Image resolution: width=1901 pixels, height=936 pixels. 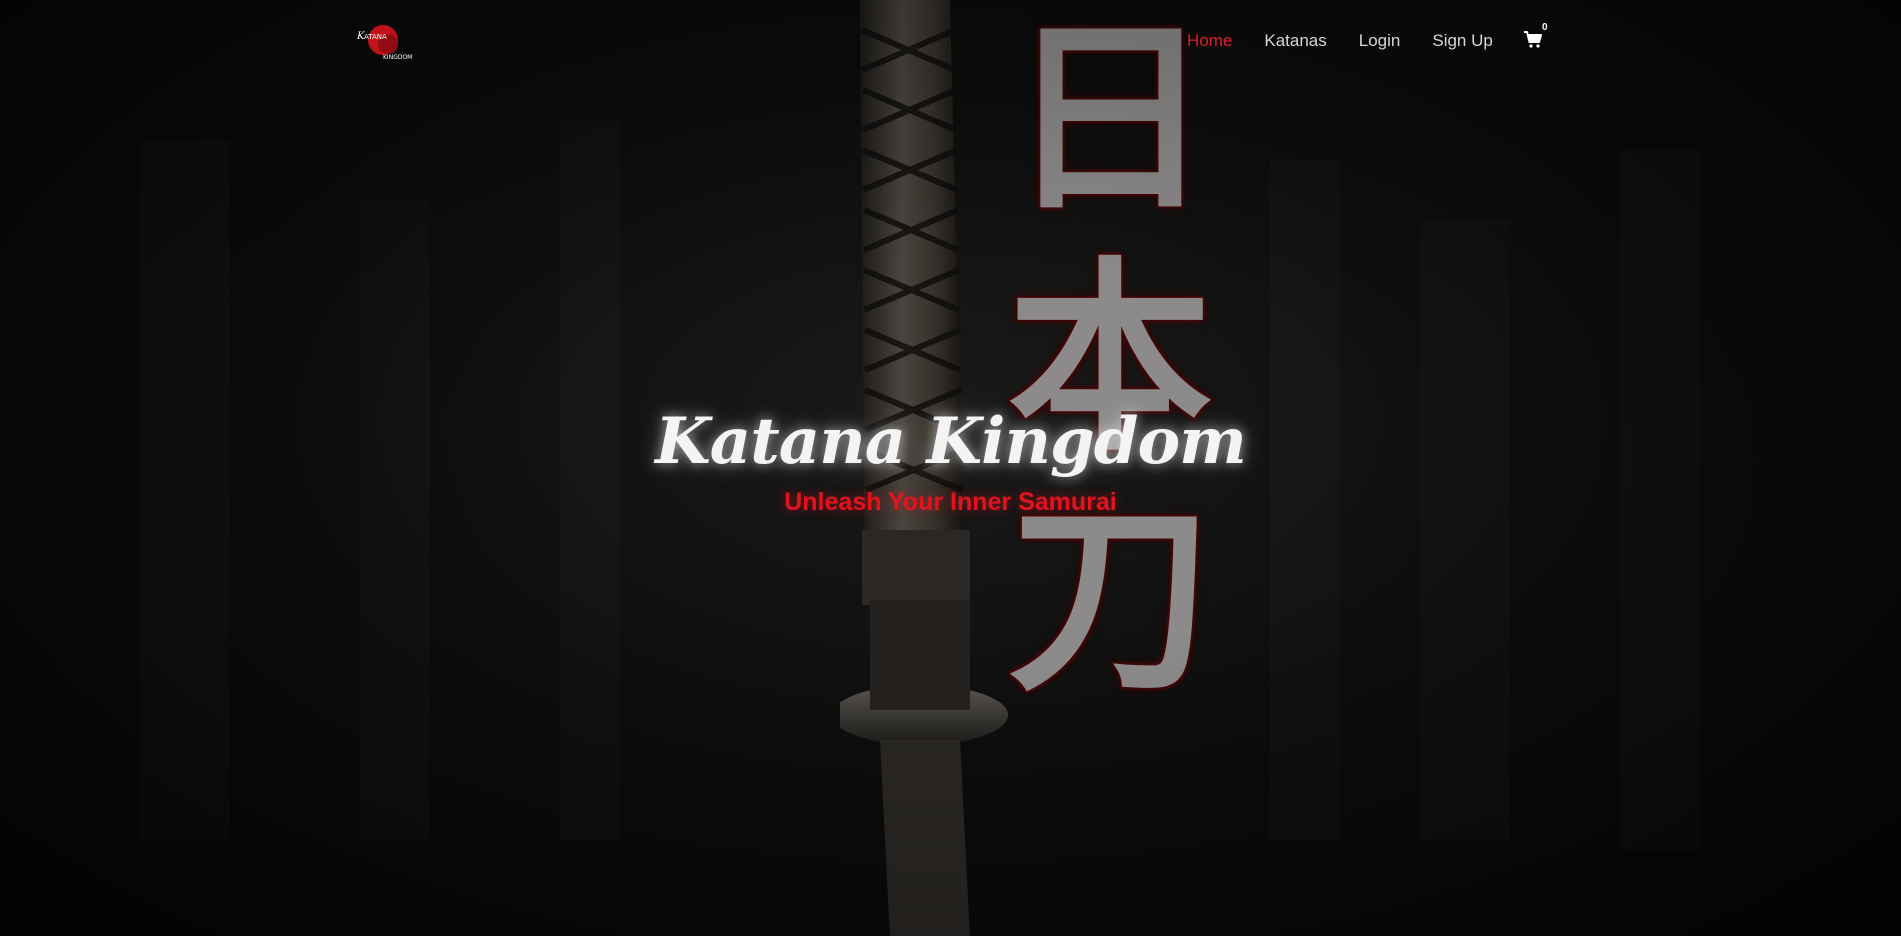 I want to click on svg-text: KINGDOM, so click(x=397, y=57).